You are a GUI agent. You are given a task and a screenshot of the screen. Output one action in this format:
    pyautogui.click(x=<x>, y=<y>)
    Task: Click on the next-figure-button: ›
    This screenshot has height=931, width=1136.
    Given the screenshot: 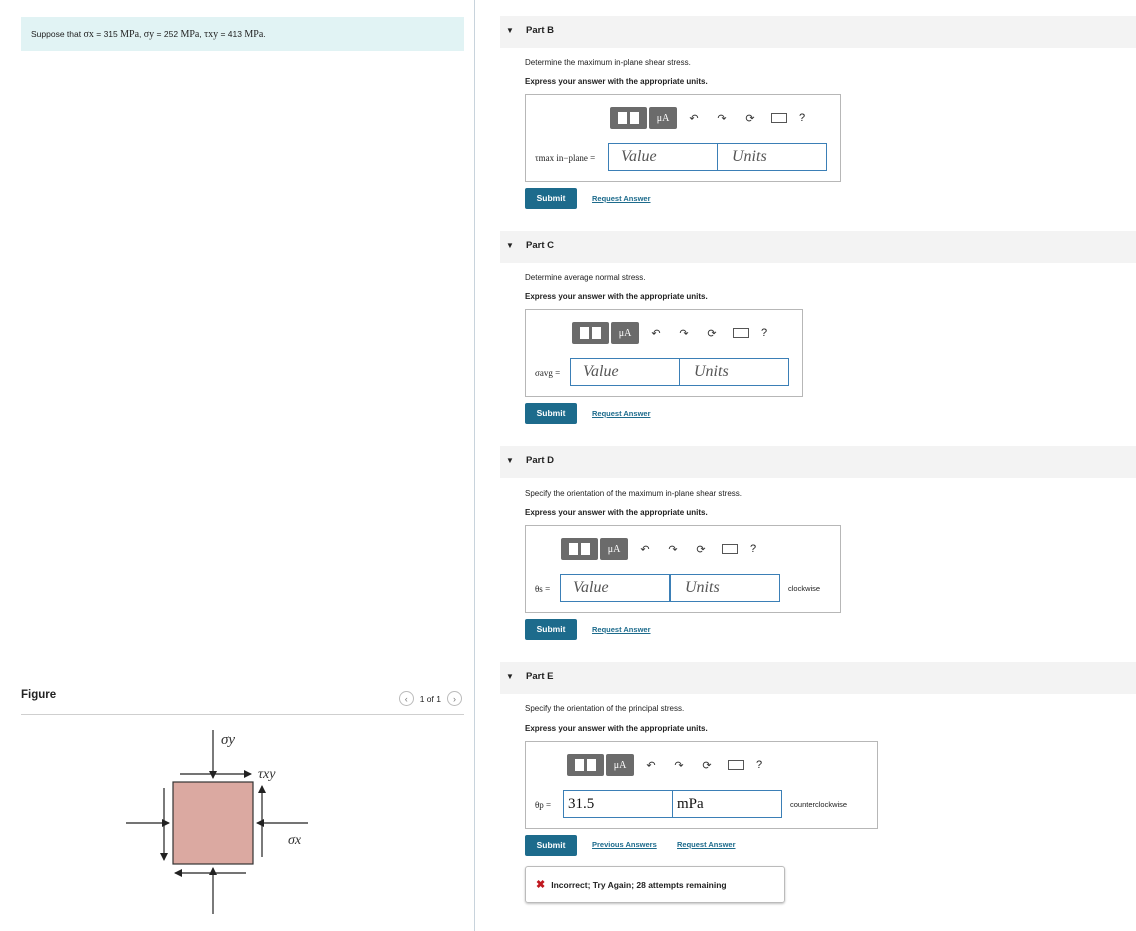 What is the action you would take?
    pyautogui.click(x=454, y=698)
    